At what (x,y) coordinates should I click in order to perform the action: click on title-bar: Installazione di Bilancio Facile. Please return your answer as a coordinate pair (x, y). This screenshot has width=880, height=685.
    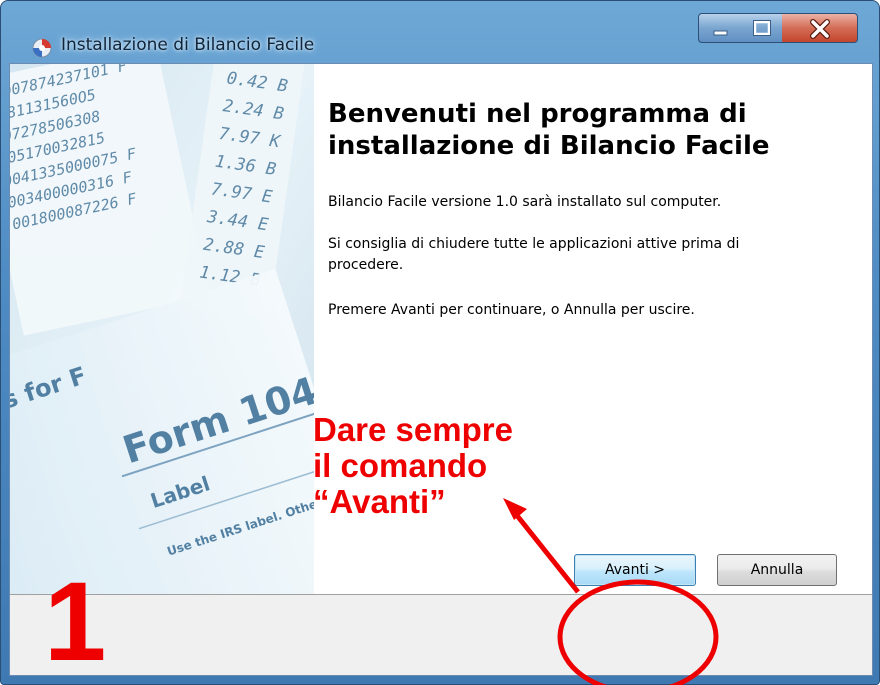
    Looking at the image, I should click on (440, 32).